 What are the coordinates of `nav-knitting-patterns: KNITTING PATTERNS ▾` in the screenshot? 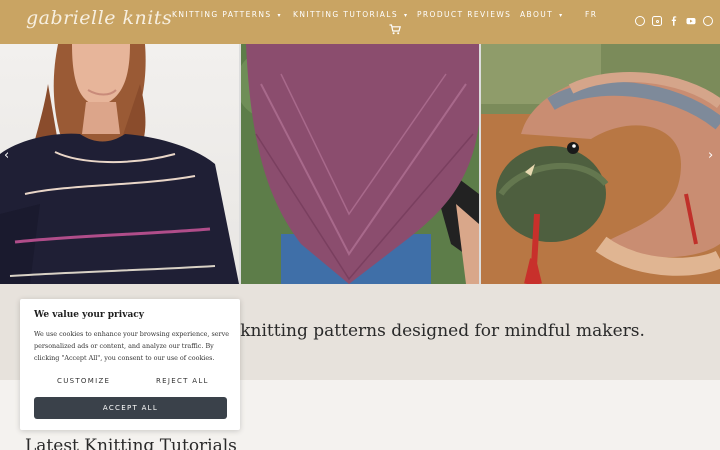 It's located at (227, 14).